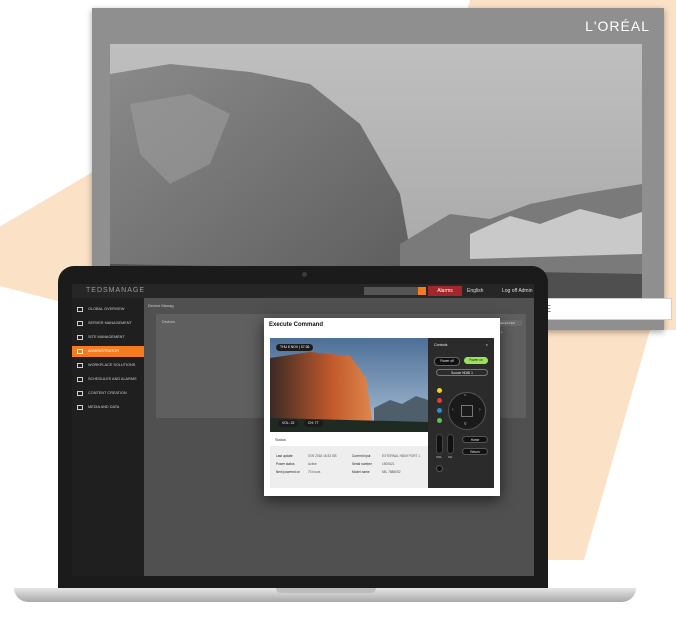 The image size is (676, 618). What do you see at coordinates (280, 440) in the screenshot?
I see `status-title: Status` at bounding box center [280, 440].